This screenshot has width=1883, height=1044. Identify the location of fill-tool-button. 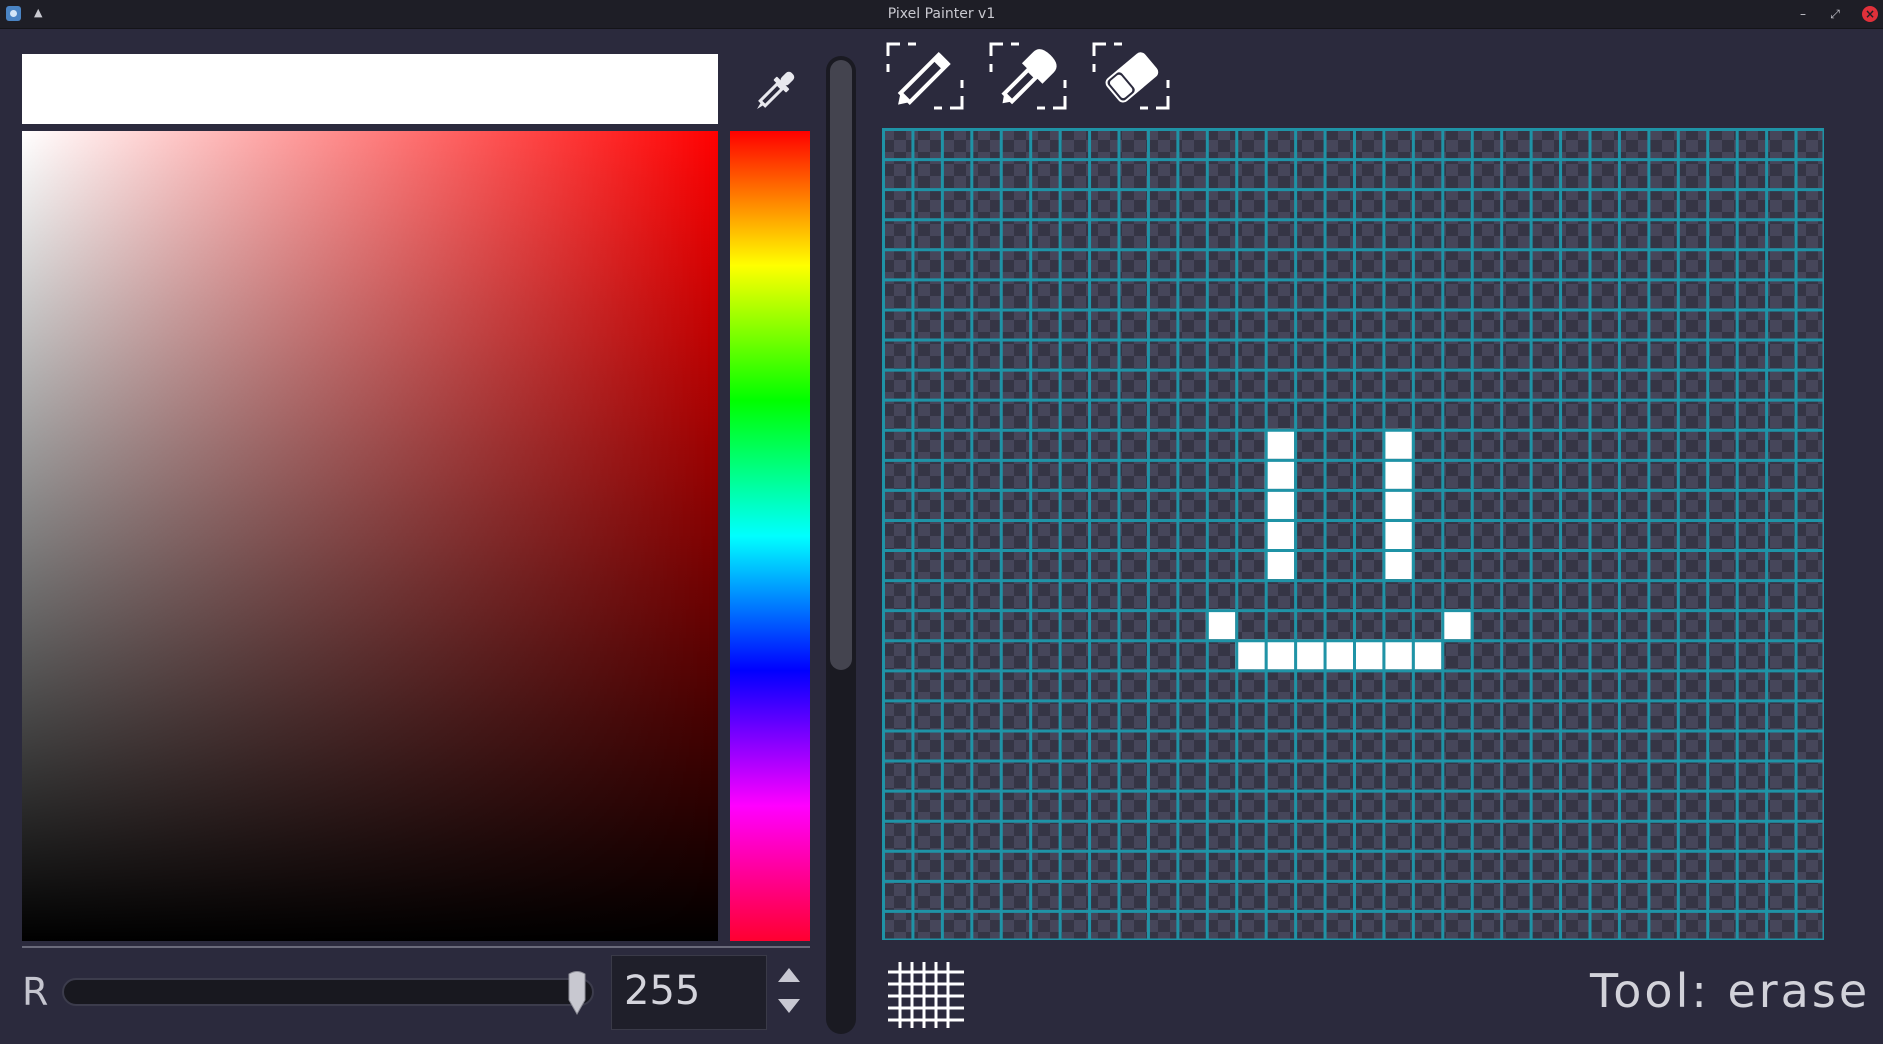
(1028, 76).